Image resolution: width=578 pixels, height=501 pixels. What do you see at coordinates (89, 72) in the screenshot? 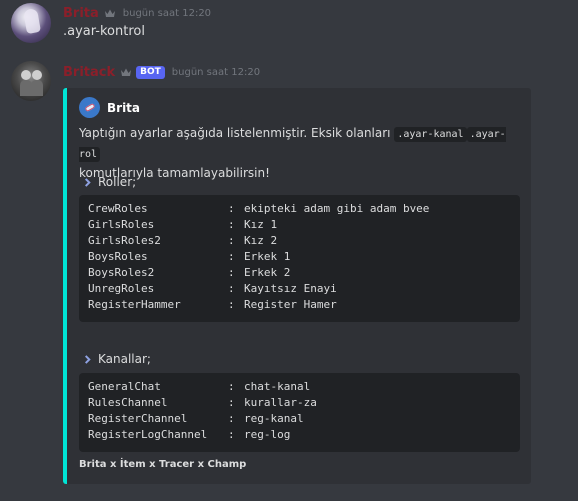
I see `username: Britack` at bounding box center [89, 72].